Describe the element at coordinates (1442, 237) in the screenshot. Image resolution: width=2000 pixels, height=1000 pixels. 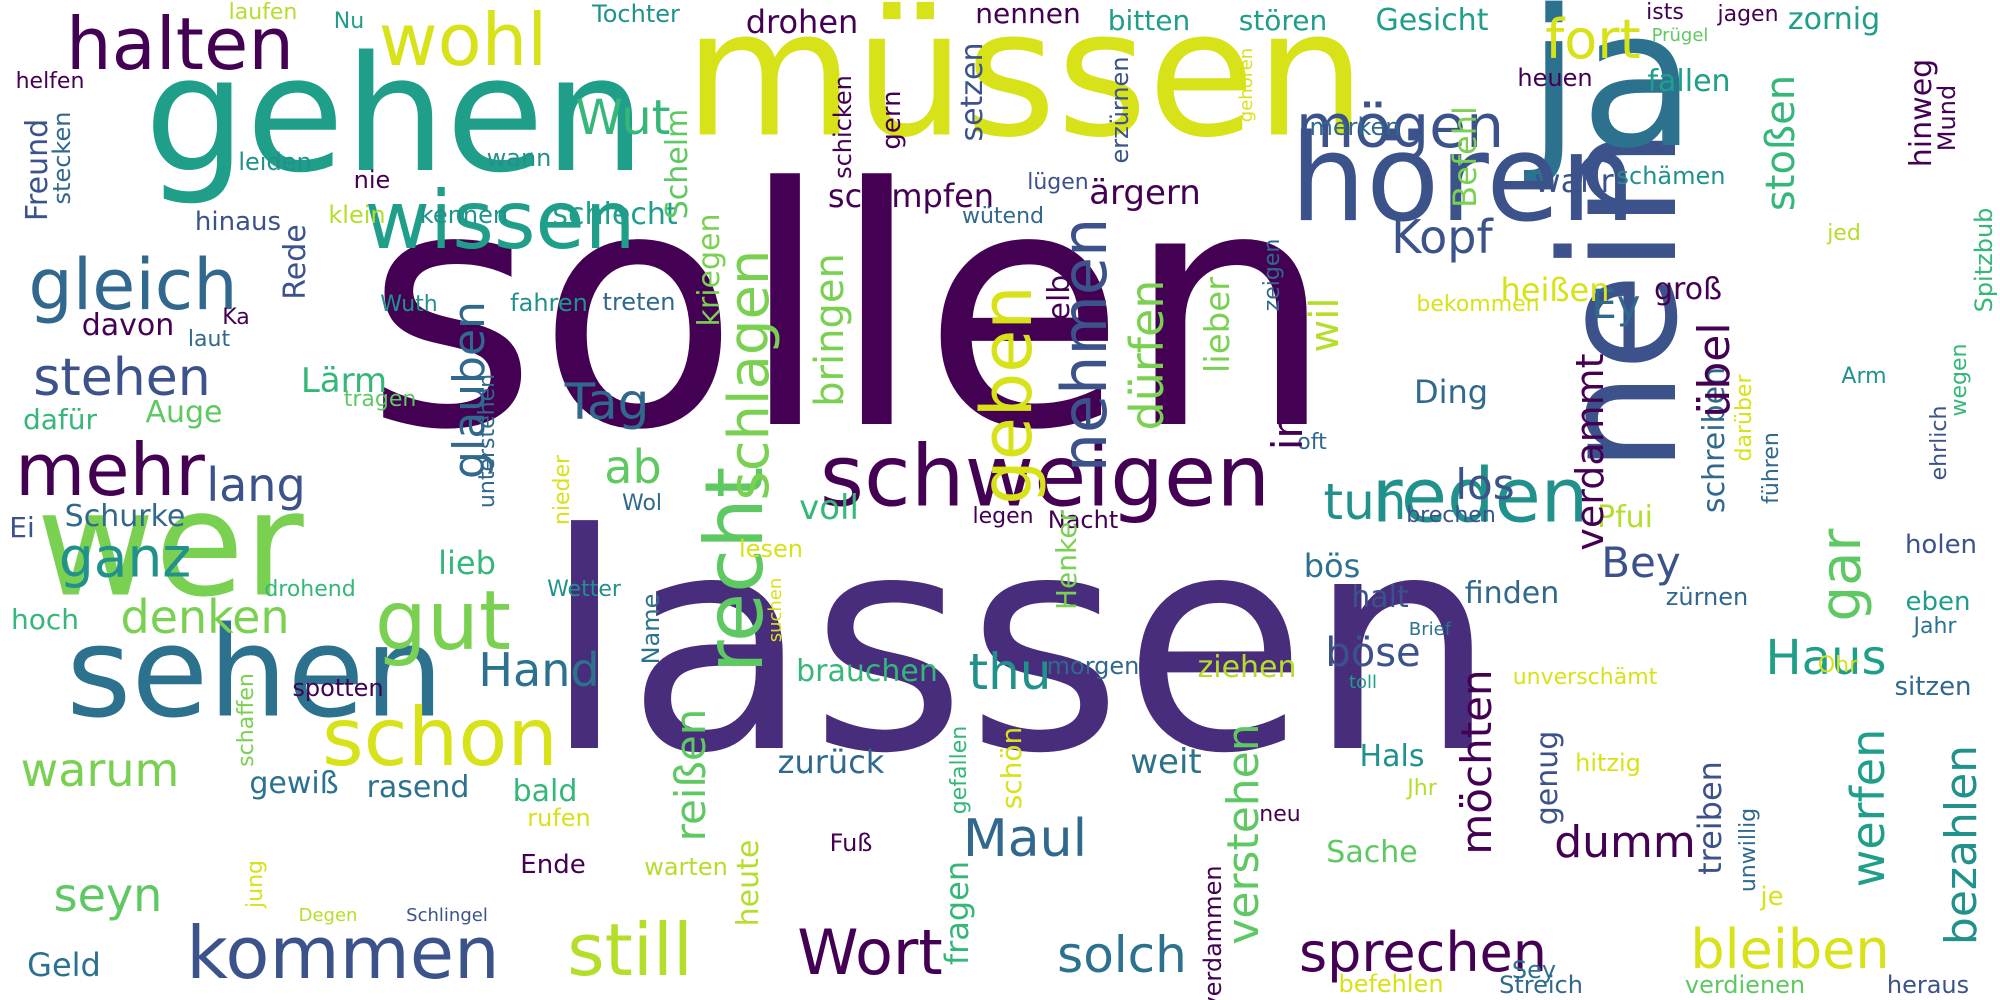
I see `word-kopf: Kopf` at that location.